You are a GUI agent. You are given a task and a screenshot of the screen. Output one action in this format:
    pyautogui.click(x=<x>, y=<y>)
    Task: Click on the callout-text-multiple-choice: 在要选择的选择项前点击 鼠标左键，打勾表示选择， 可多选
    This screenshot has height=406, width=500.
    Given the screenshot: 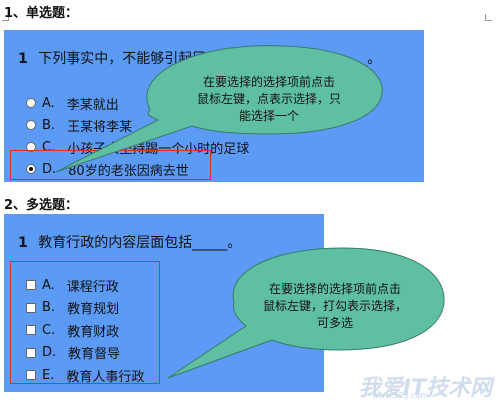 What is the action you would take?
    pyautogui.click(x=335, y=306)
    